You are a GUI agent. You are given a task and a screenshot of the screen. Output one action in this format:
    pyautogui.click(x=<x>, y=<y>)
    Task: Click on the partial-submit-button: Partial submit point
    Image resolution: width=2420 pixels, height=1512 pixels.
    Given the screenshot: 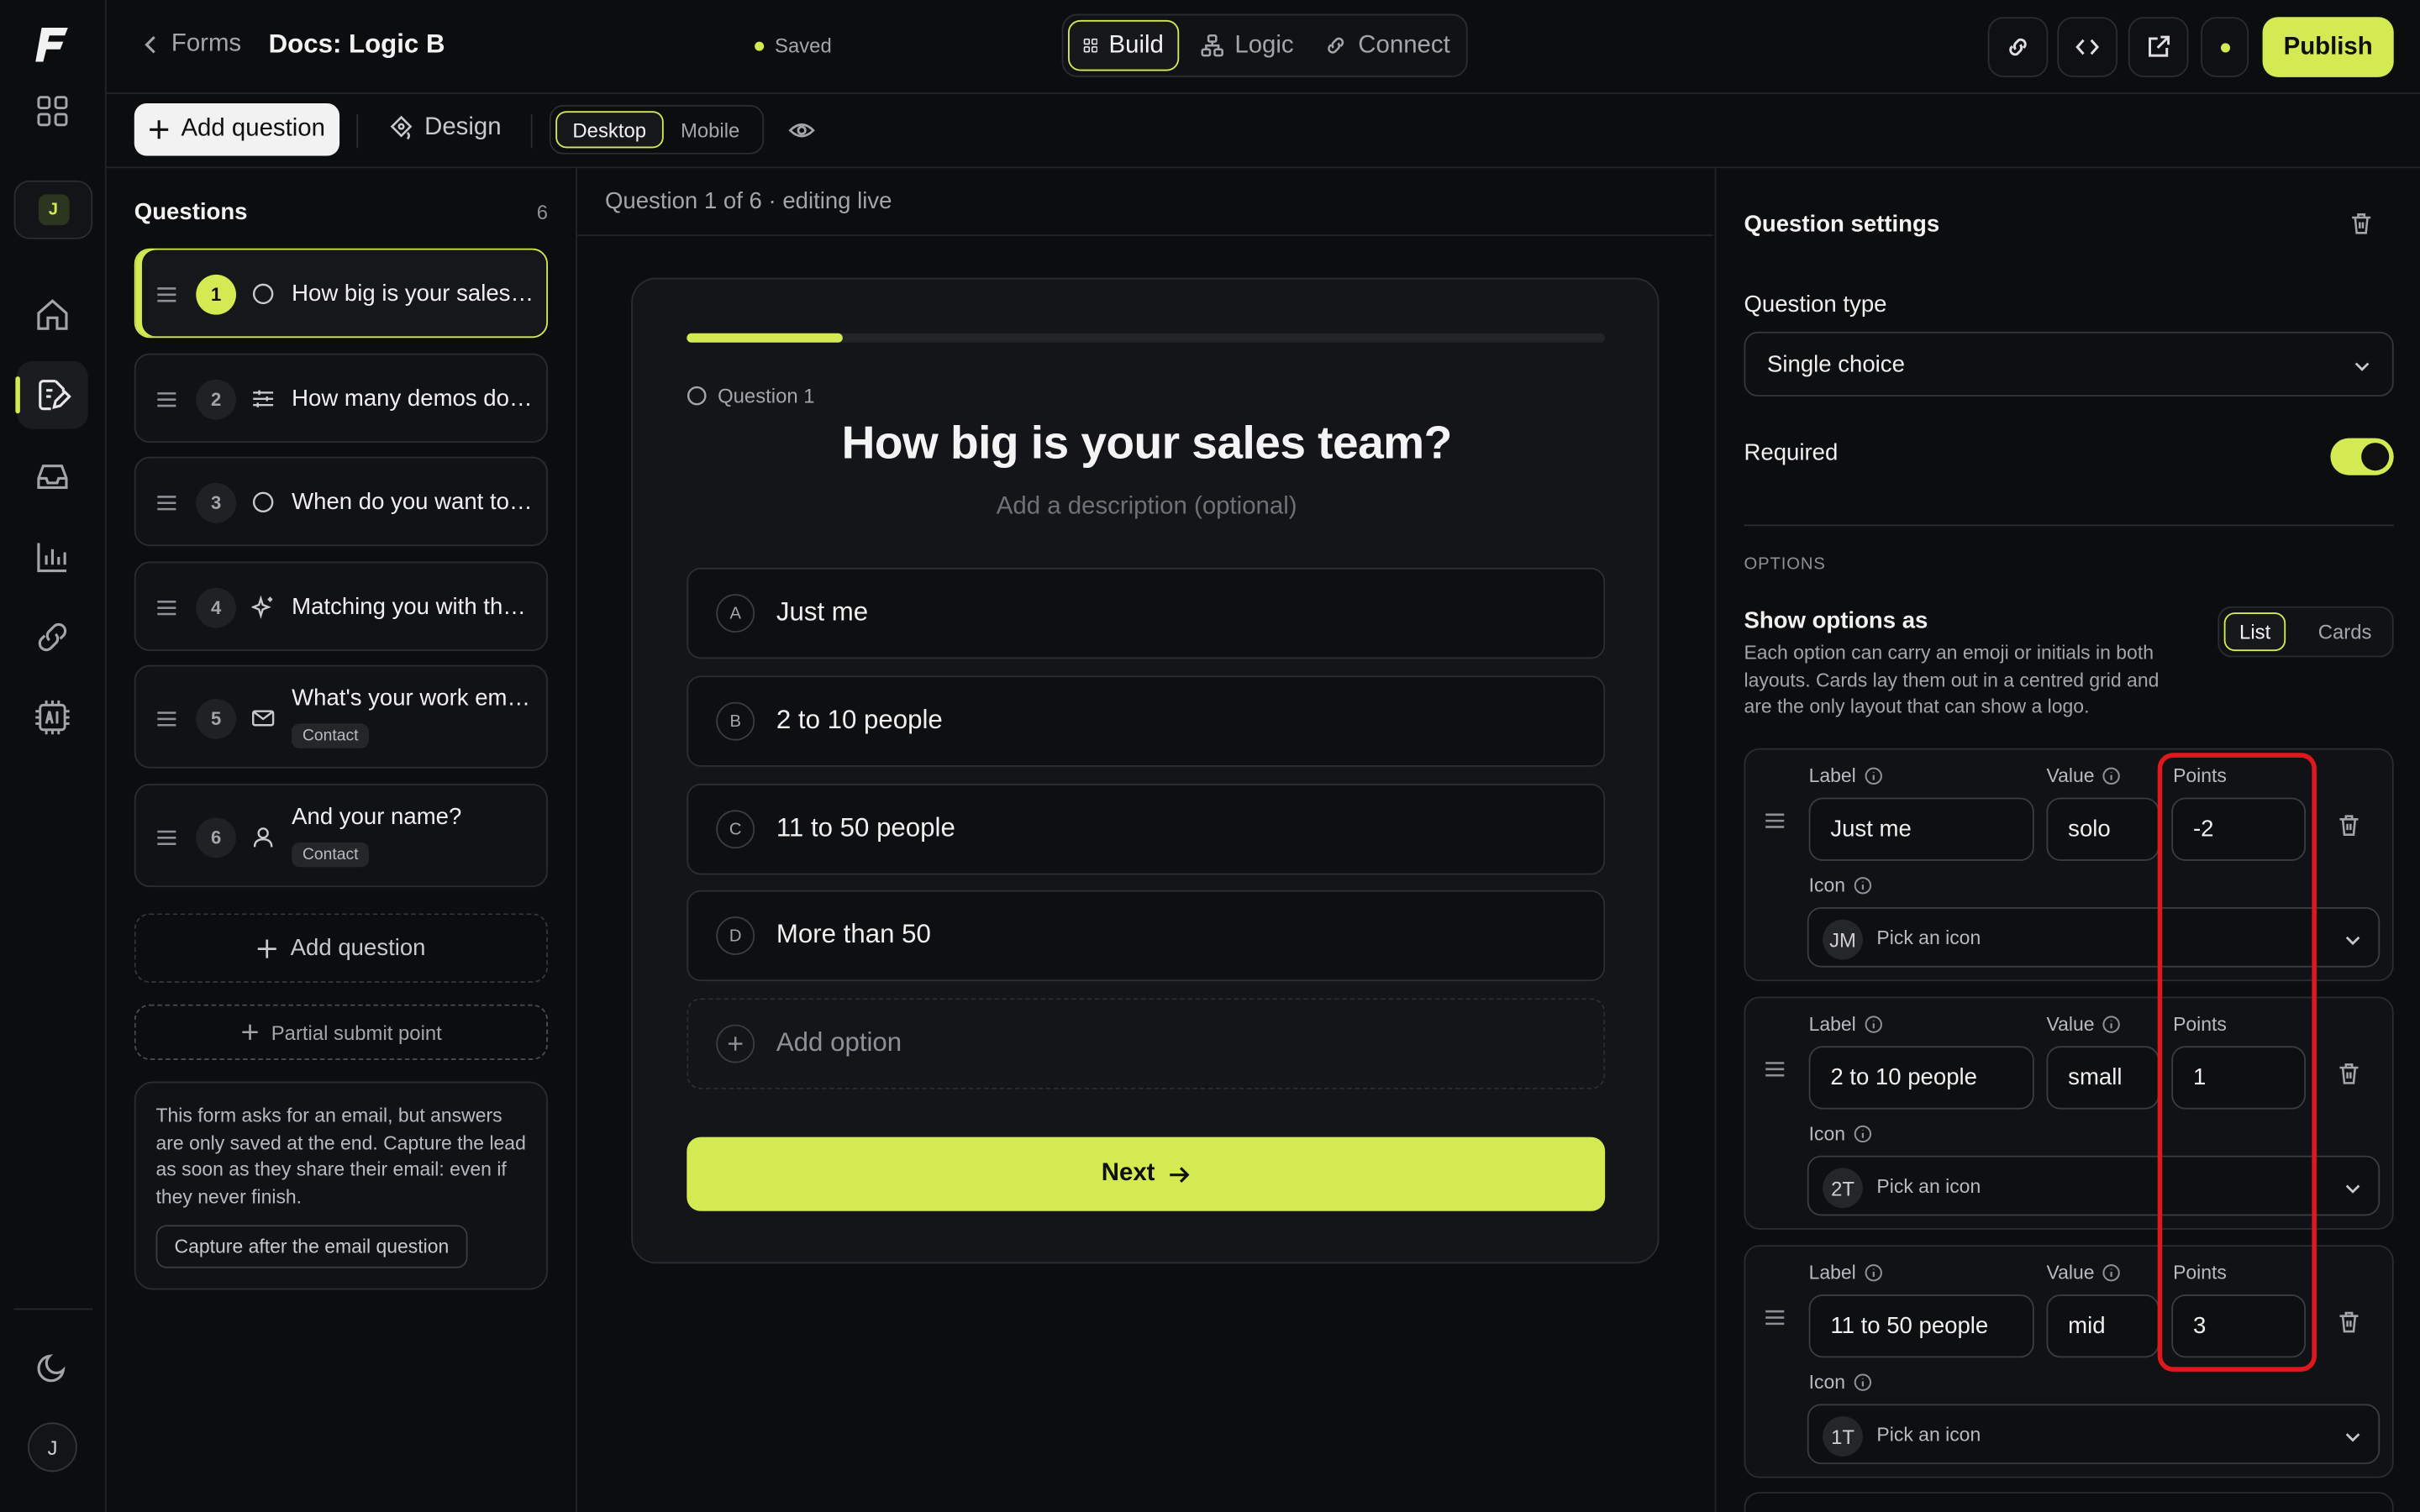 What is the action you would take?
    pyautogui.click(x=341, y=1032)
    